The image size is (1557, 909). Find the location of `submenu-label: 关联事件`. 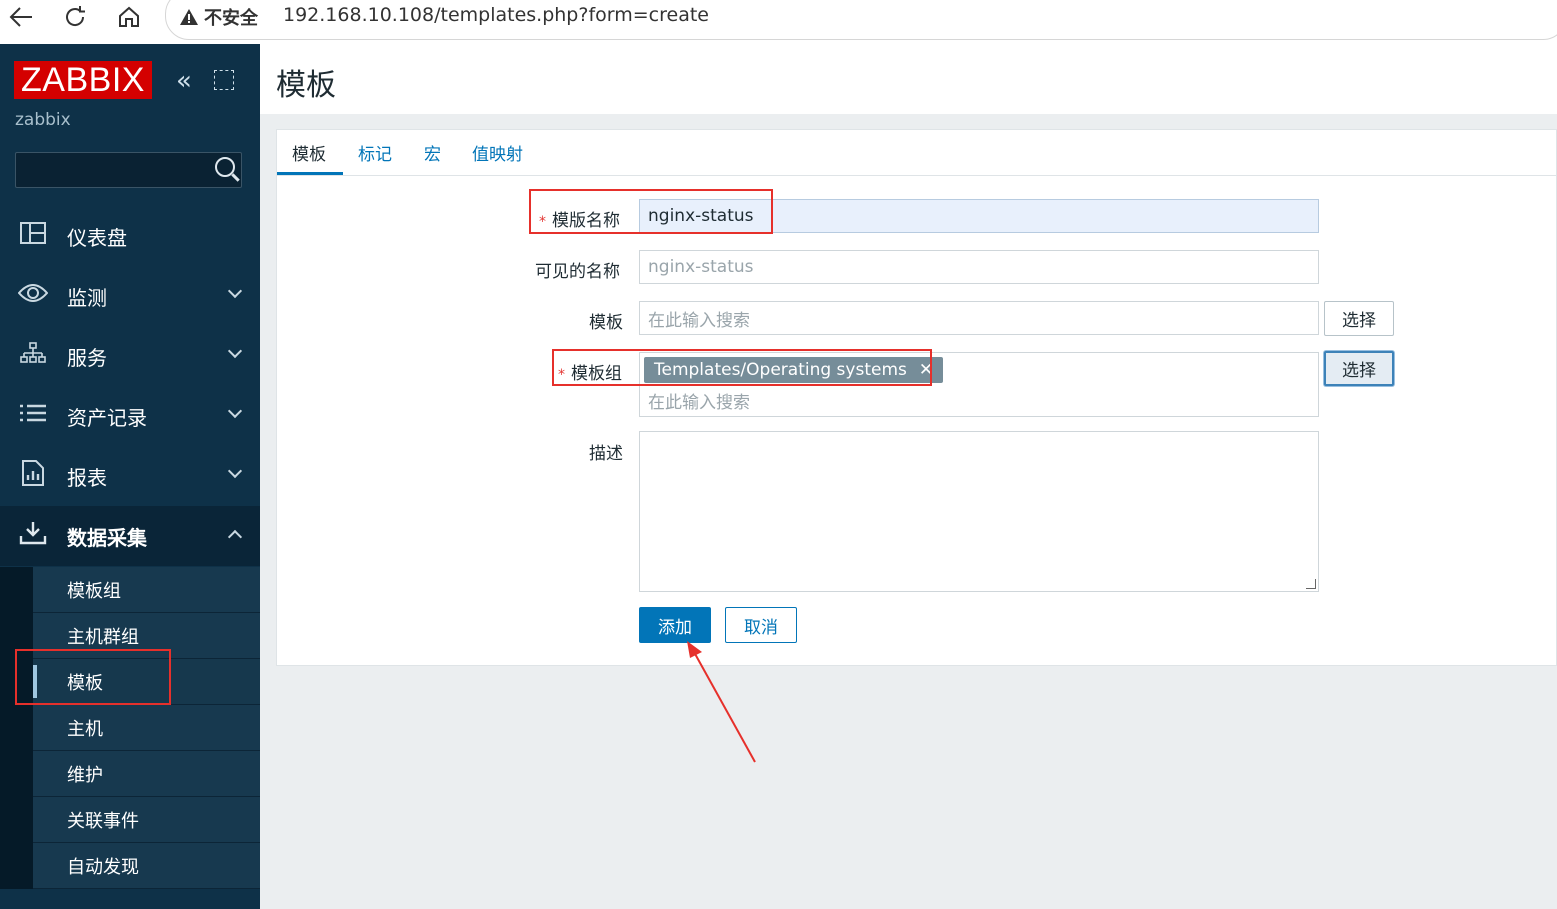

submenu-label: 关联事件 is located at coordinates (103, 821).